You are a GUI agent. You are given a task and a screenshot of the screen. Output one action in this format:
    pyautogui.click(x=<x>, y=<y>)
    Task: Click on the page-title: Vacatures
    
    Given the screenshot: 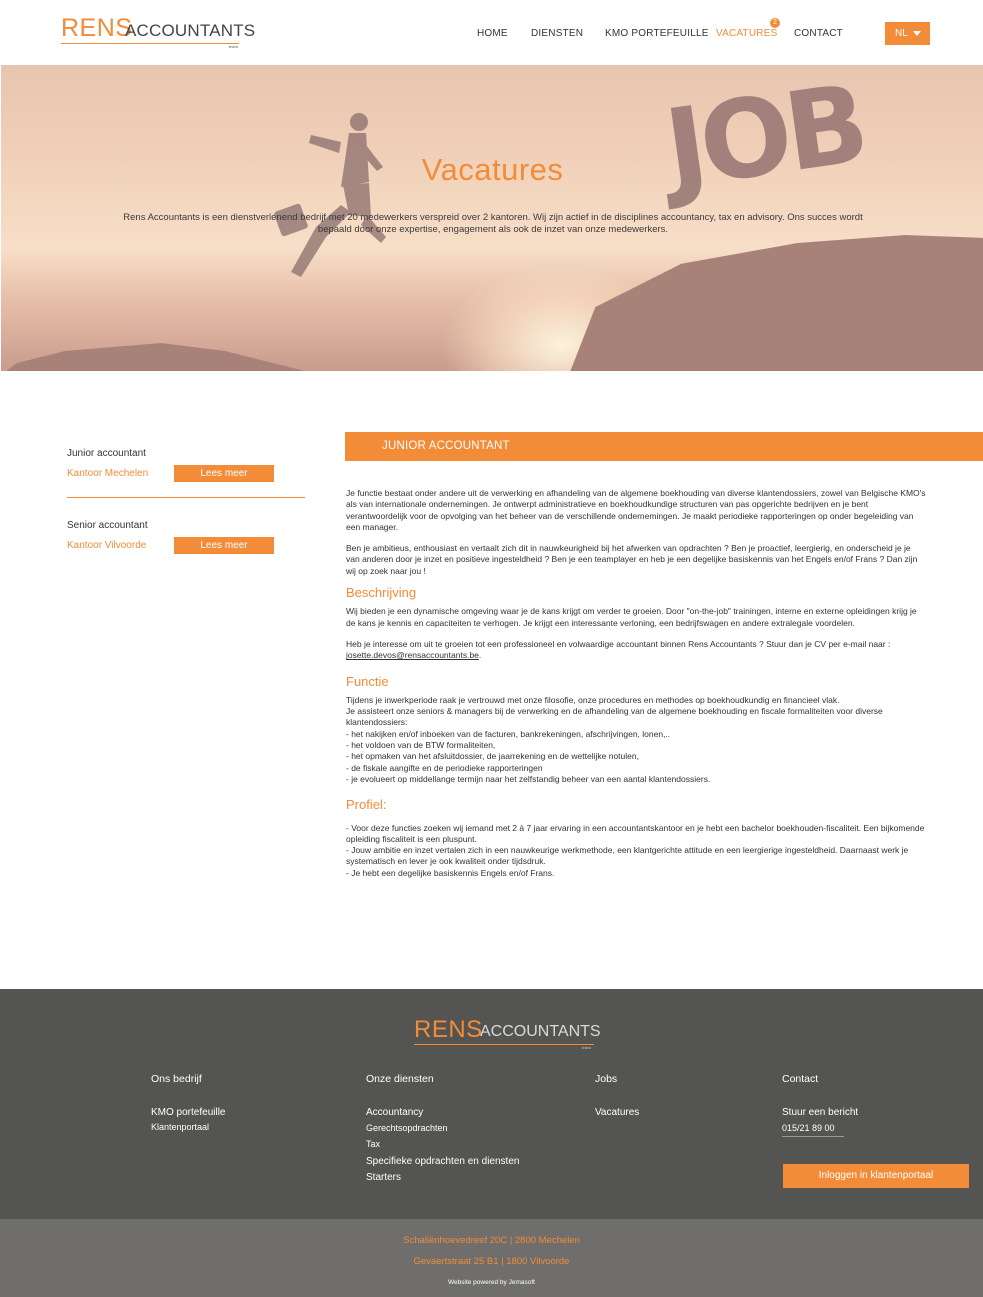 What is the action you would take?
    pyautogui.click(x=492, y=169)
    